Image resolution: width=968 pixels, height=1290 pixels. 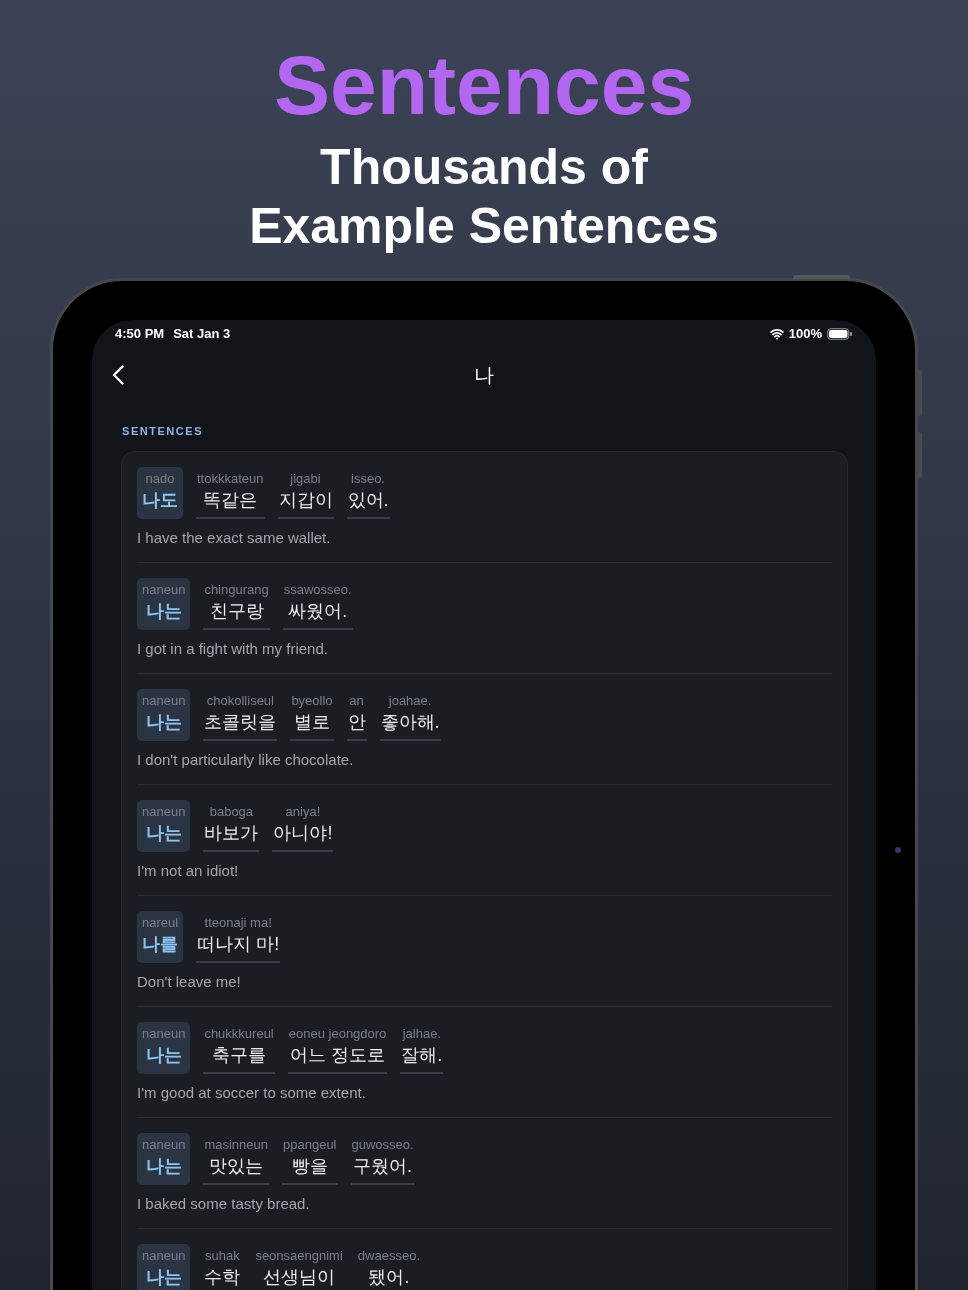 What do you see at coordinates (356, 722) in the screenshot?
I see `korean-word: 안` at bounding box center [356, 722].